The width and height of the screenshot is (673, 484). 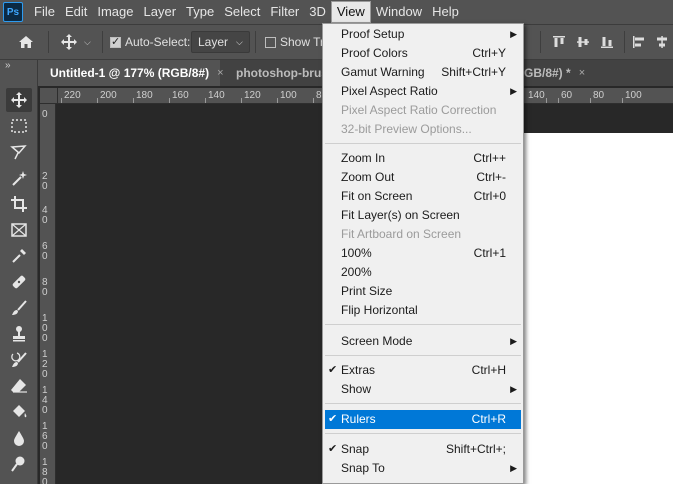 I want to click on paint-bucket-tool, so click(x=19, y=412).